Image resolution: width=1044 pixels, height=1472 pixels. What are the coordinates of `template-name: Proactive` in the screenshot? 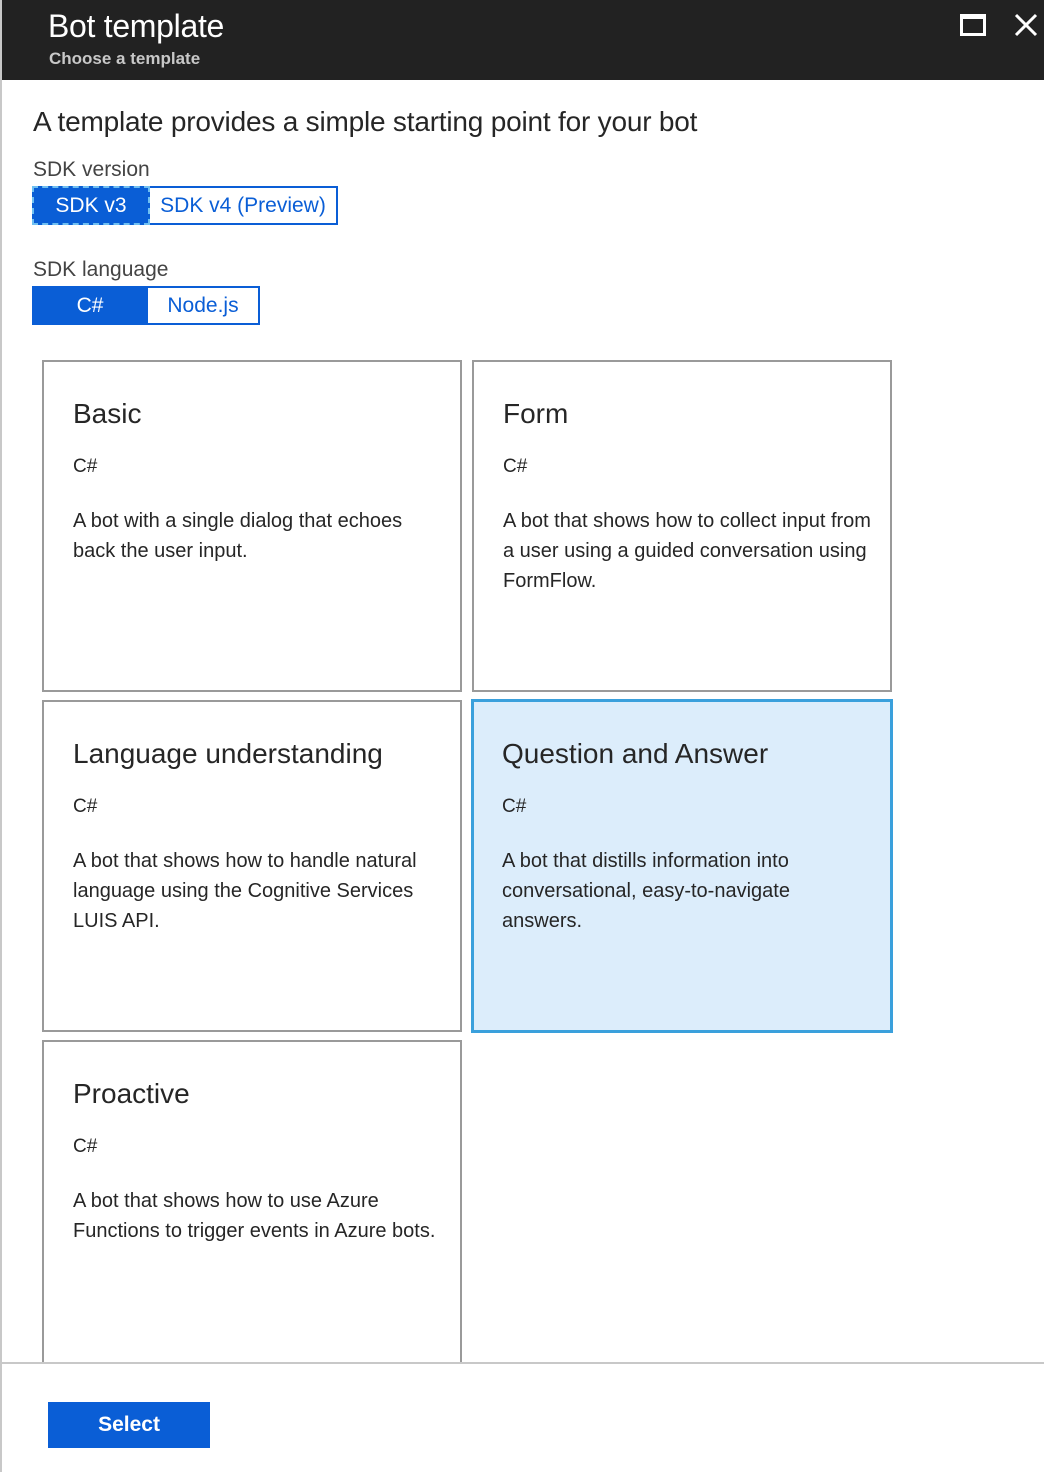 It's located at (131, 1093).